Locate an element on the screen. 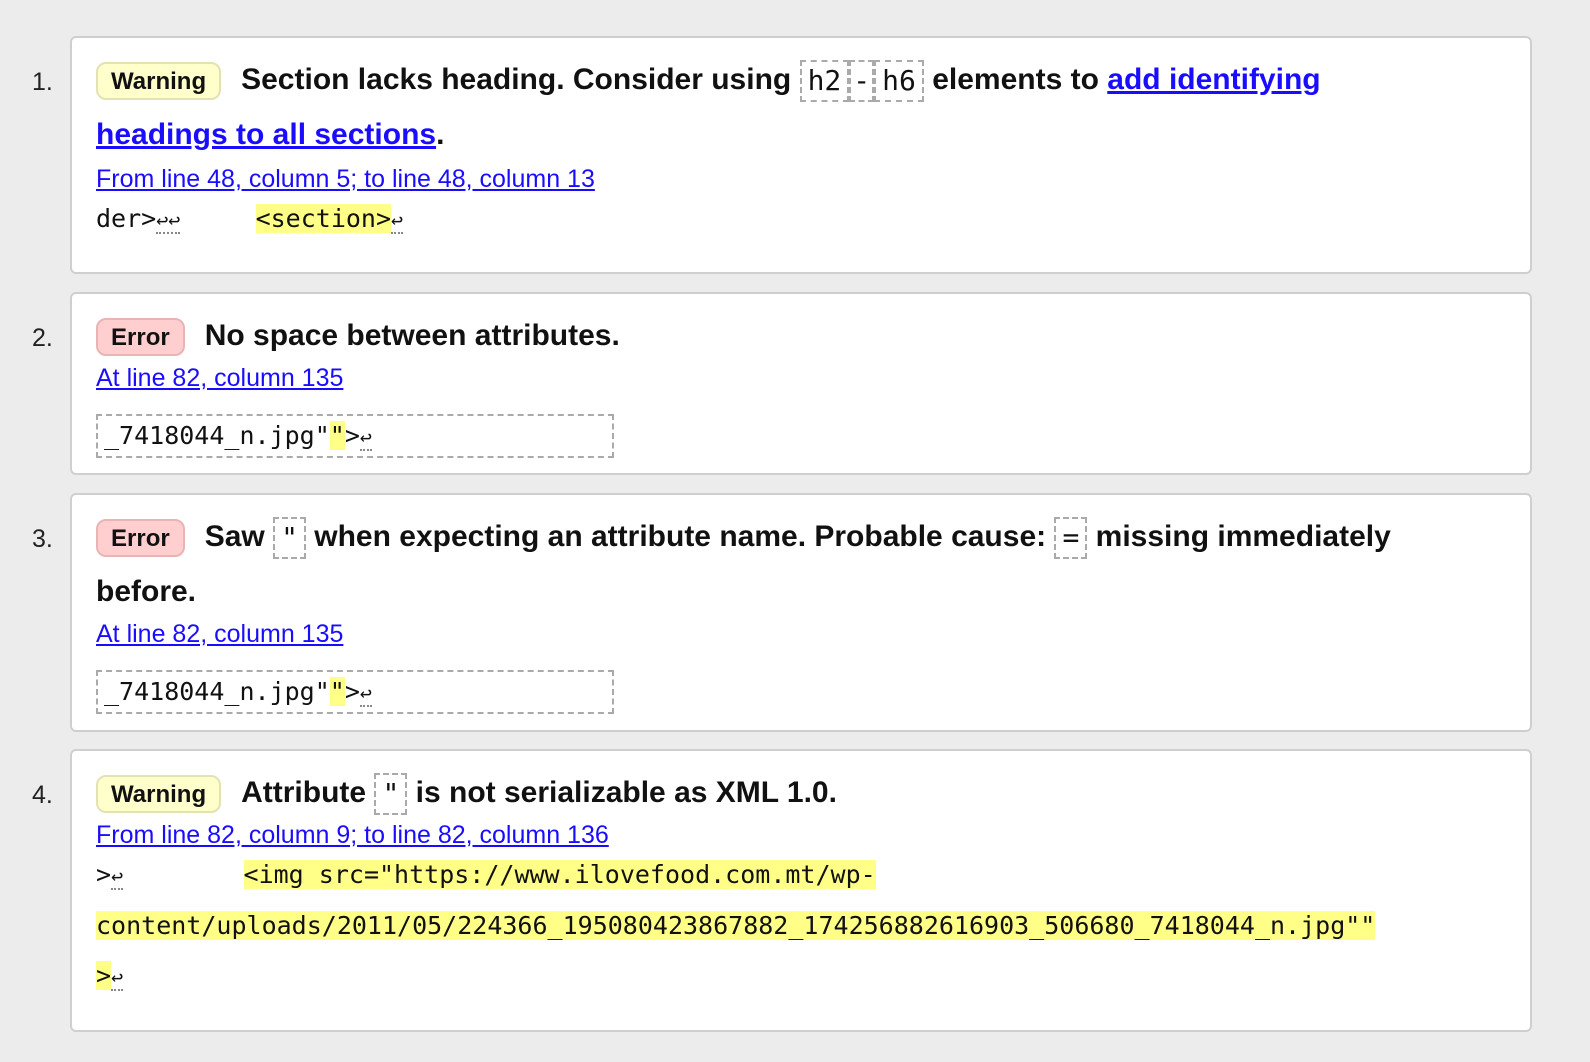 Image resolution: width=1590 pixels, height=1062 pixels. code-keyword: - is located at coordinates (862, 81).